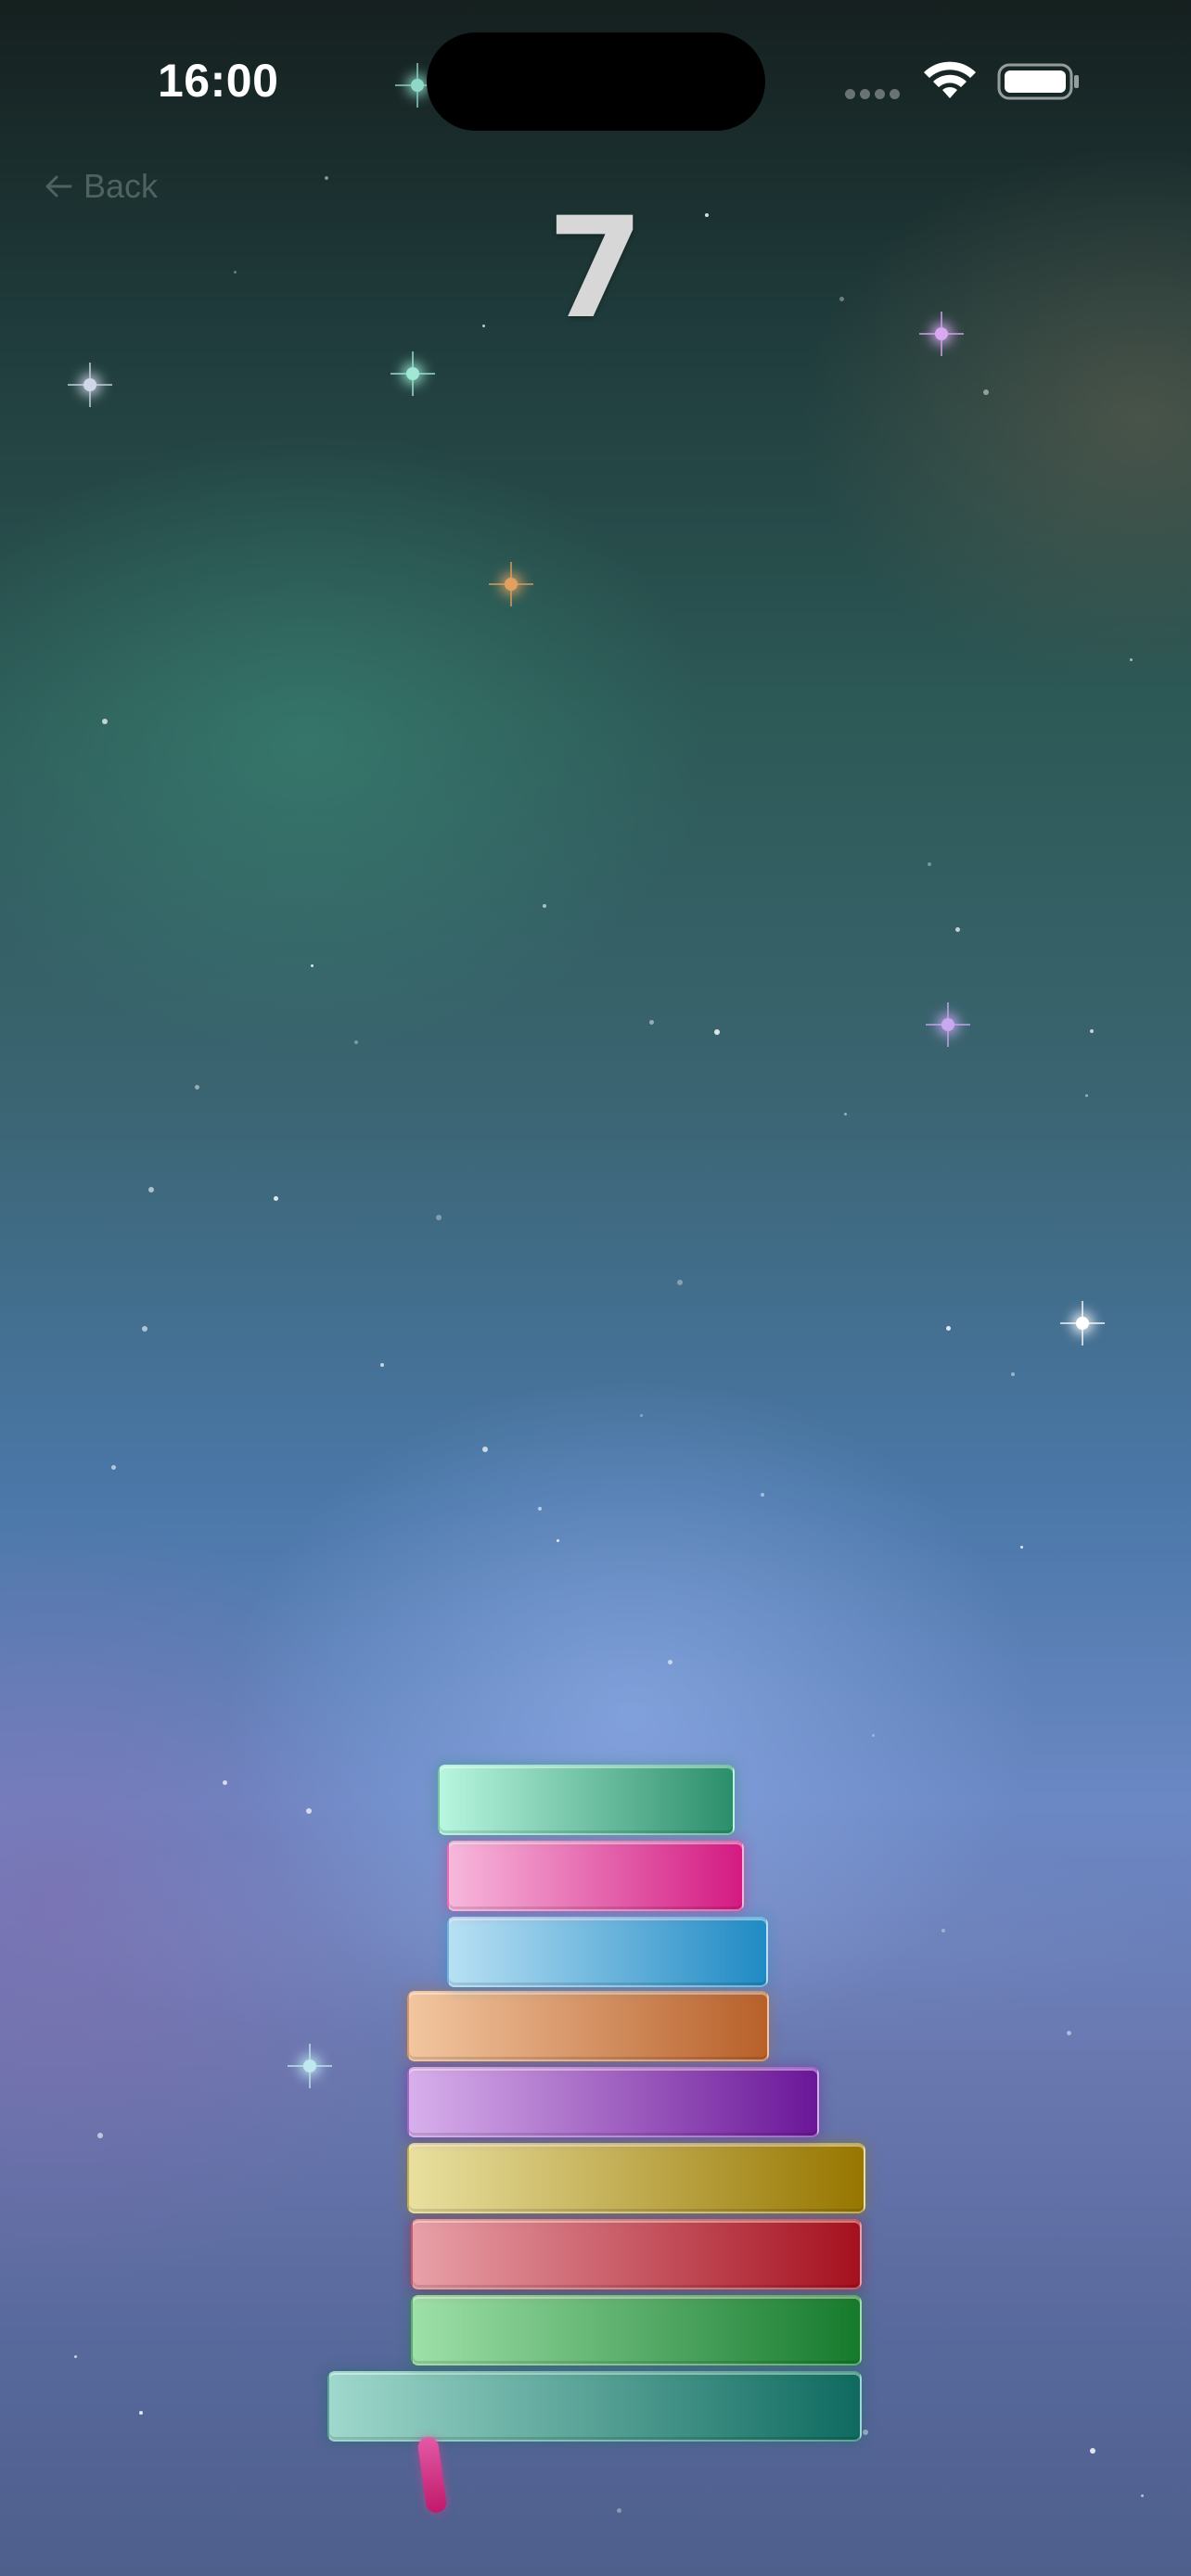  Describe the element at coordinates (595, 1876) in the screenshot. I see `block-pink` at that location.